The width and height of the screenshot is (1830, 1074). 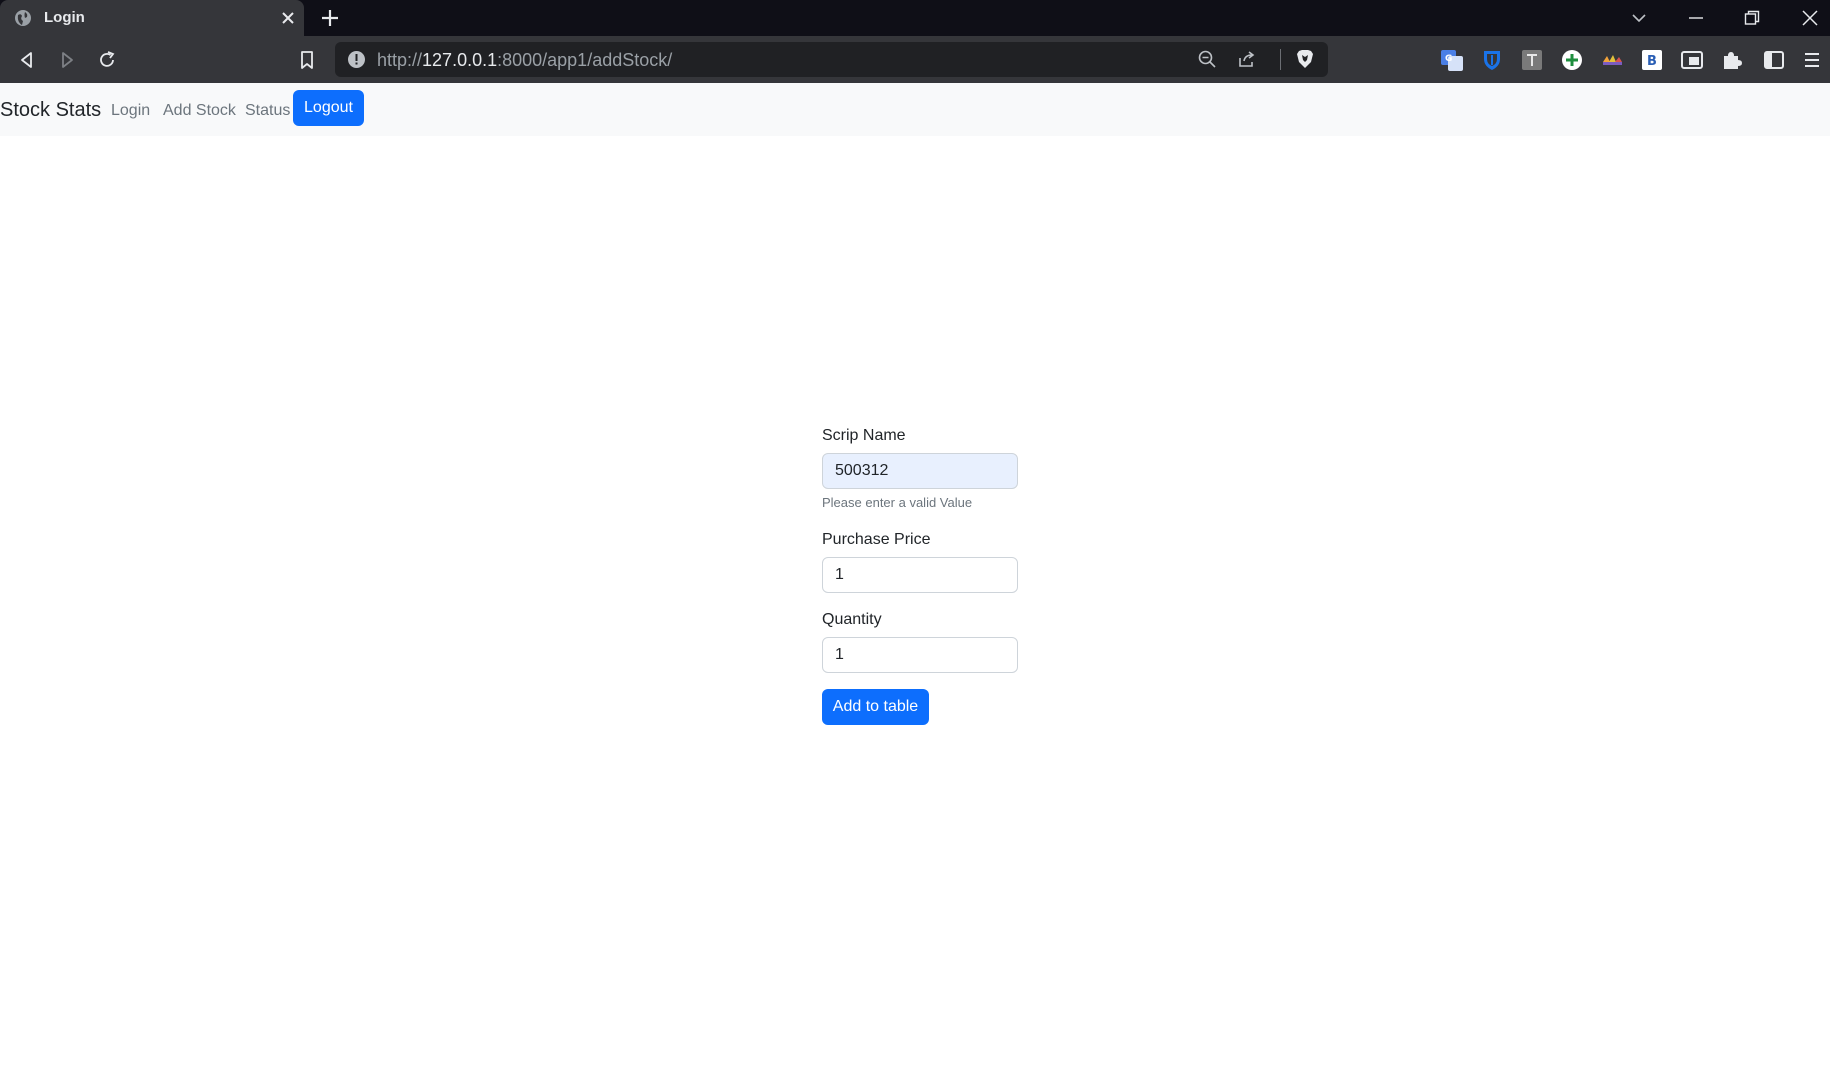 What do you see at coordinates (307, 60) in the screenshot?
I see `bookmark-icon` at bounding box center [307, 60].